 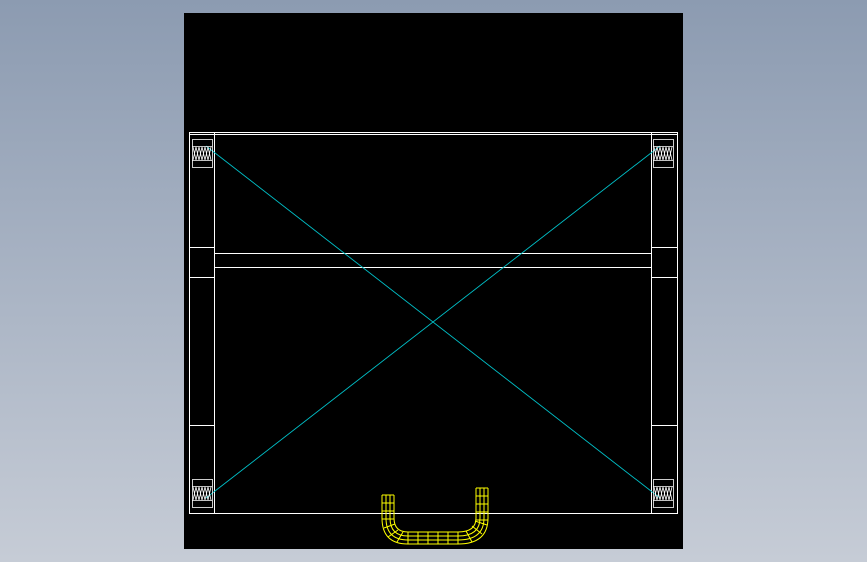 What do you see at coordinates (664, 323) in the screenshot?
I see `right-post` at bounding box center [664, 323].